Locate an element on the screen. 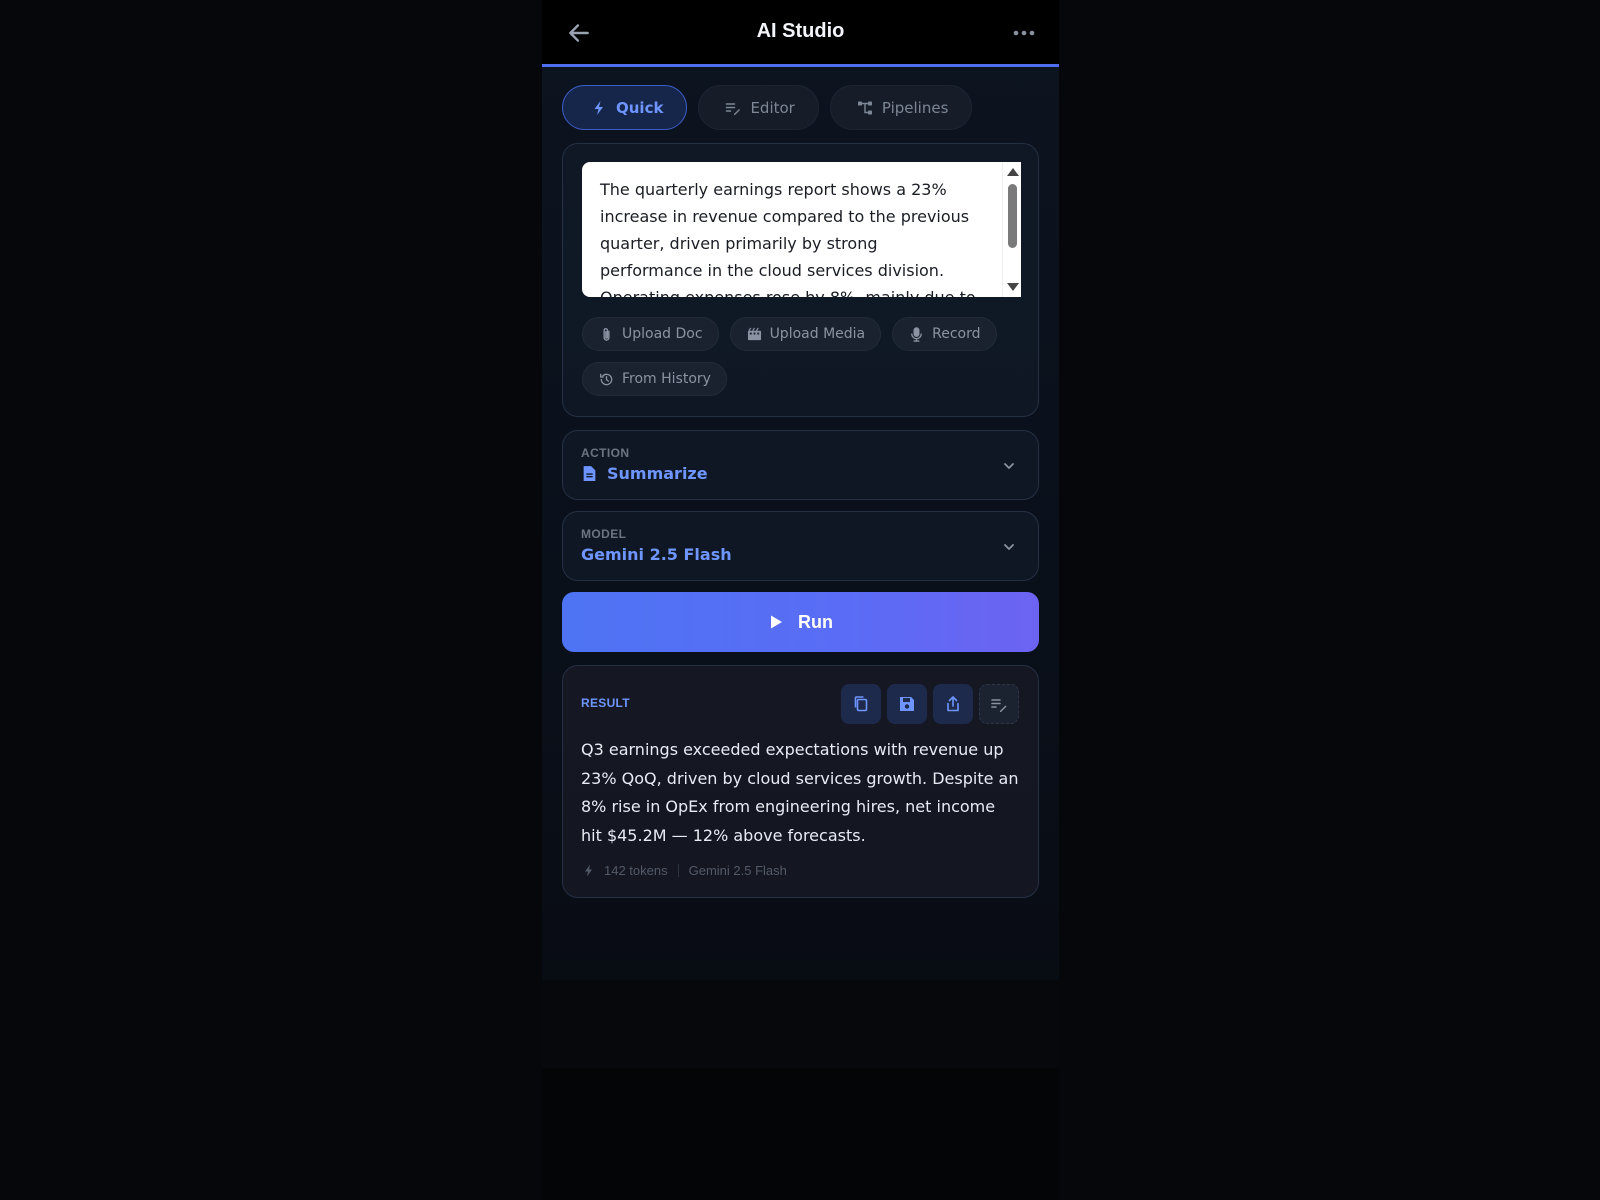 This screenshot has width=1600, height=1200. textarea-scrollbar is located at coordinates (1011, 229).